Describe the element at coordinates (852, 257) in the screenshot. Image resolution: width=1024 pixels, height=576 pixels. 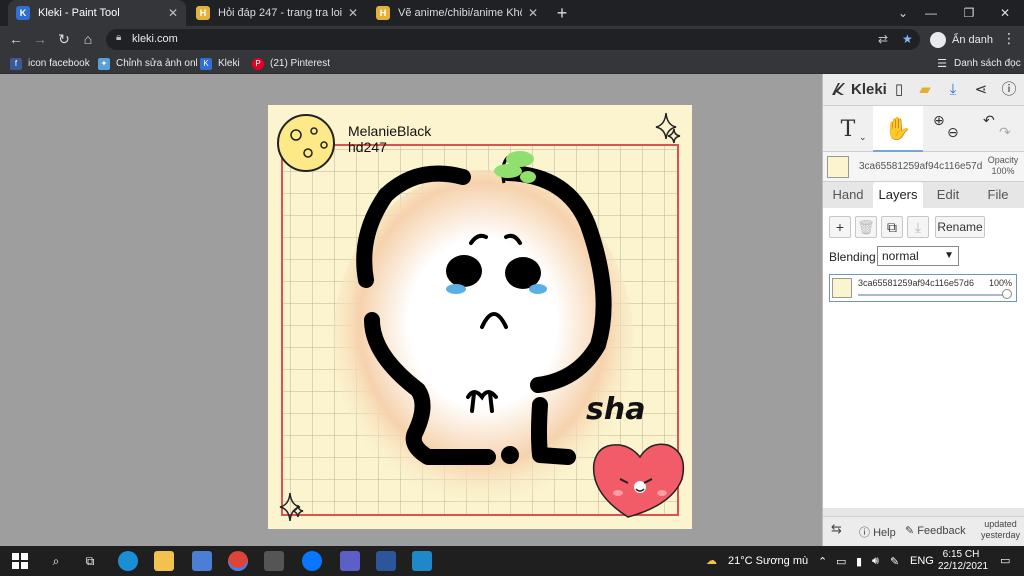
I see `blending-label: Blending` at that location.